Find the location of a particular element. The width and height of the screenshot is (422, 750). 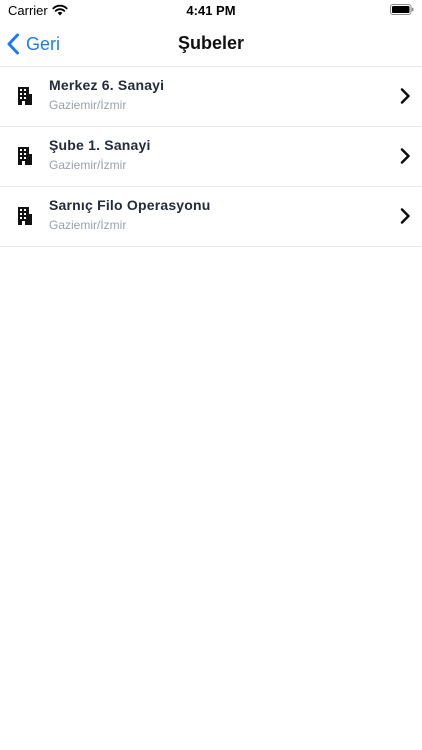

list-item: Merkez 6. Sanayi Gaziemir/İzmir is located at coordinates (211, 97).